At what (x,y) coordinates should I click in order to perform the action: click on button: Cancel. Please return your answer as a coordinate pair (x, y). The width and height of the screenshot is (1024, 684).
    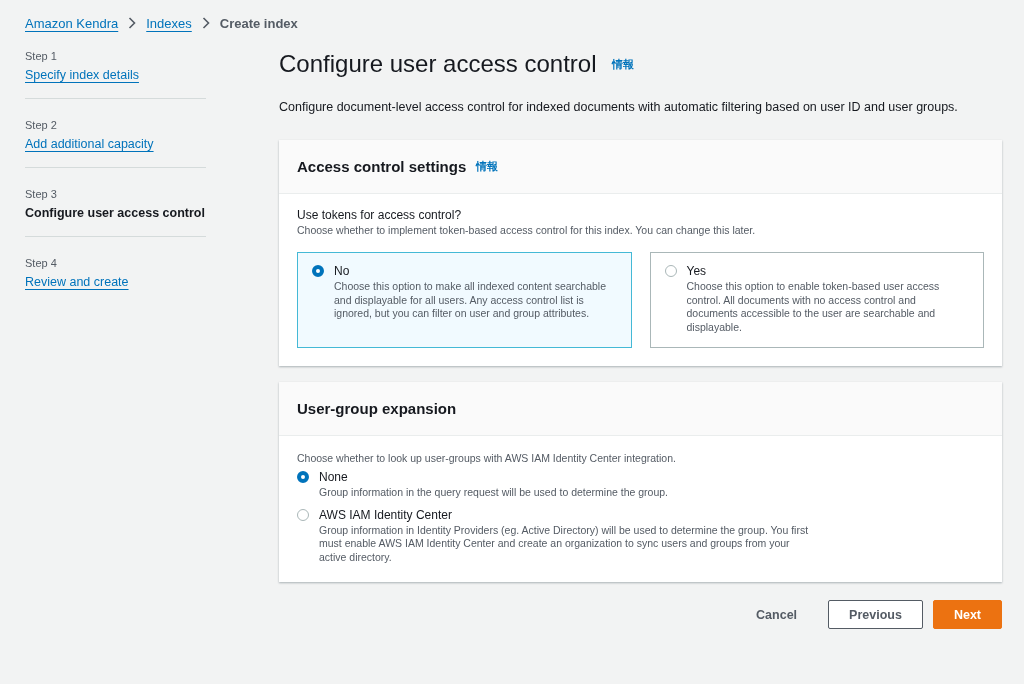
    Looking at the image, I should click on (777, 614).